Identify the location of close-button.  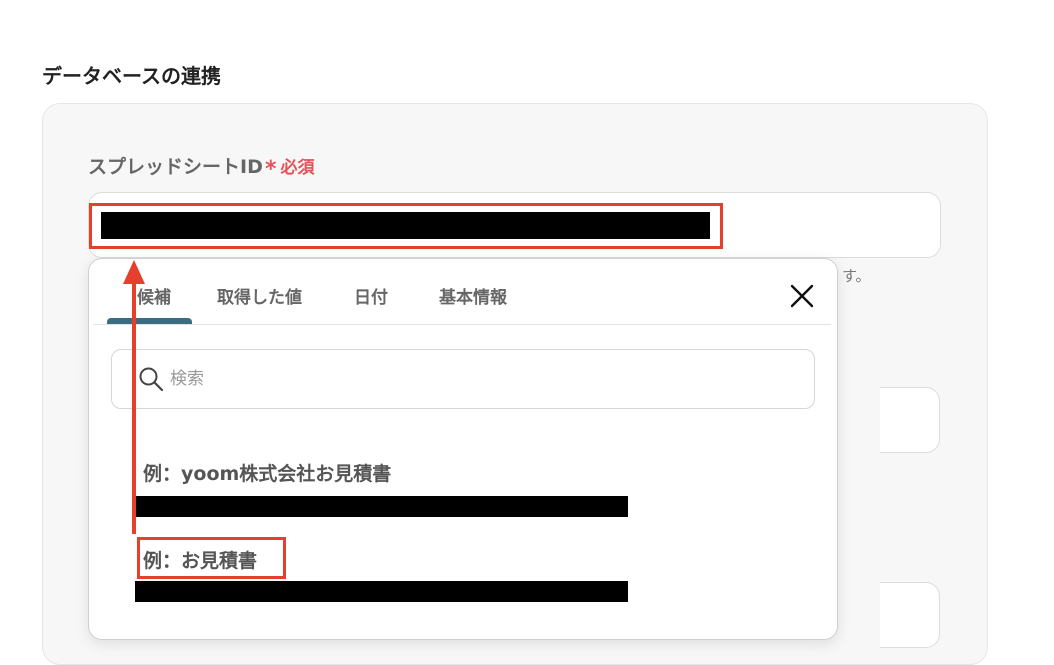
(802, 295).